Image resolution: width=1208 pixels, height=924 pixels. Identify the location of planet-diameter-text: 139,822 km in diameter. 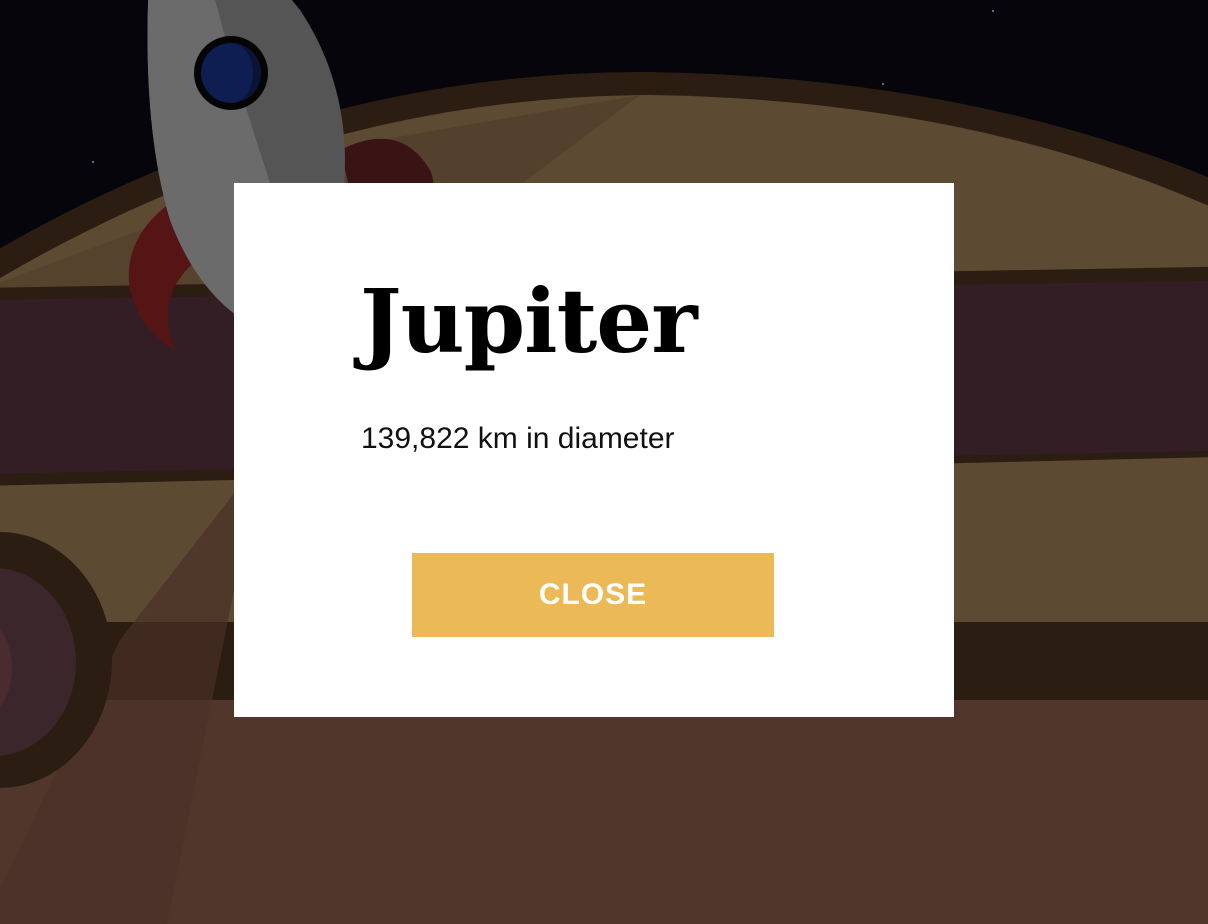
(518, 438).